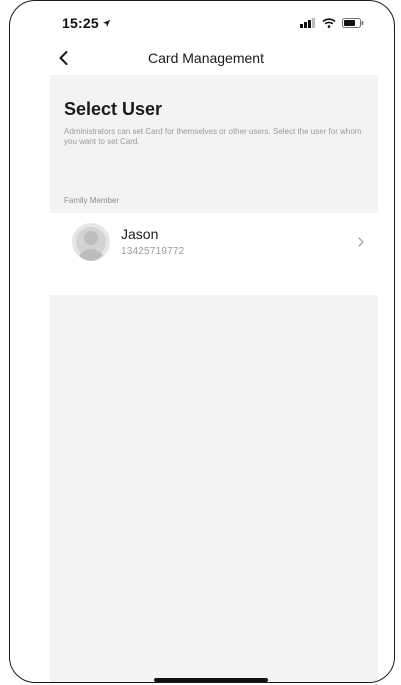 The width and height of the screenshot is (401, 685). I want to click on status-bar: 15:25, so click(202, 21).